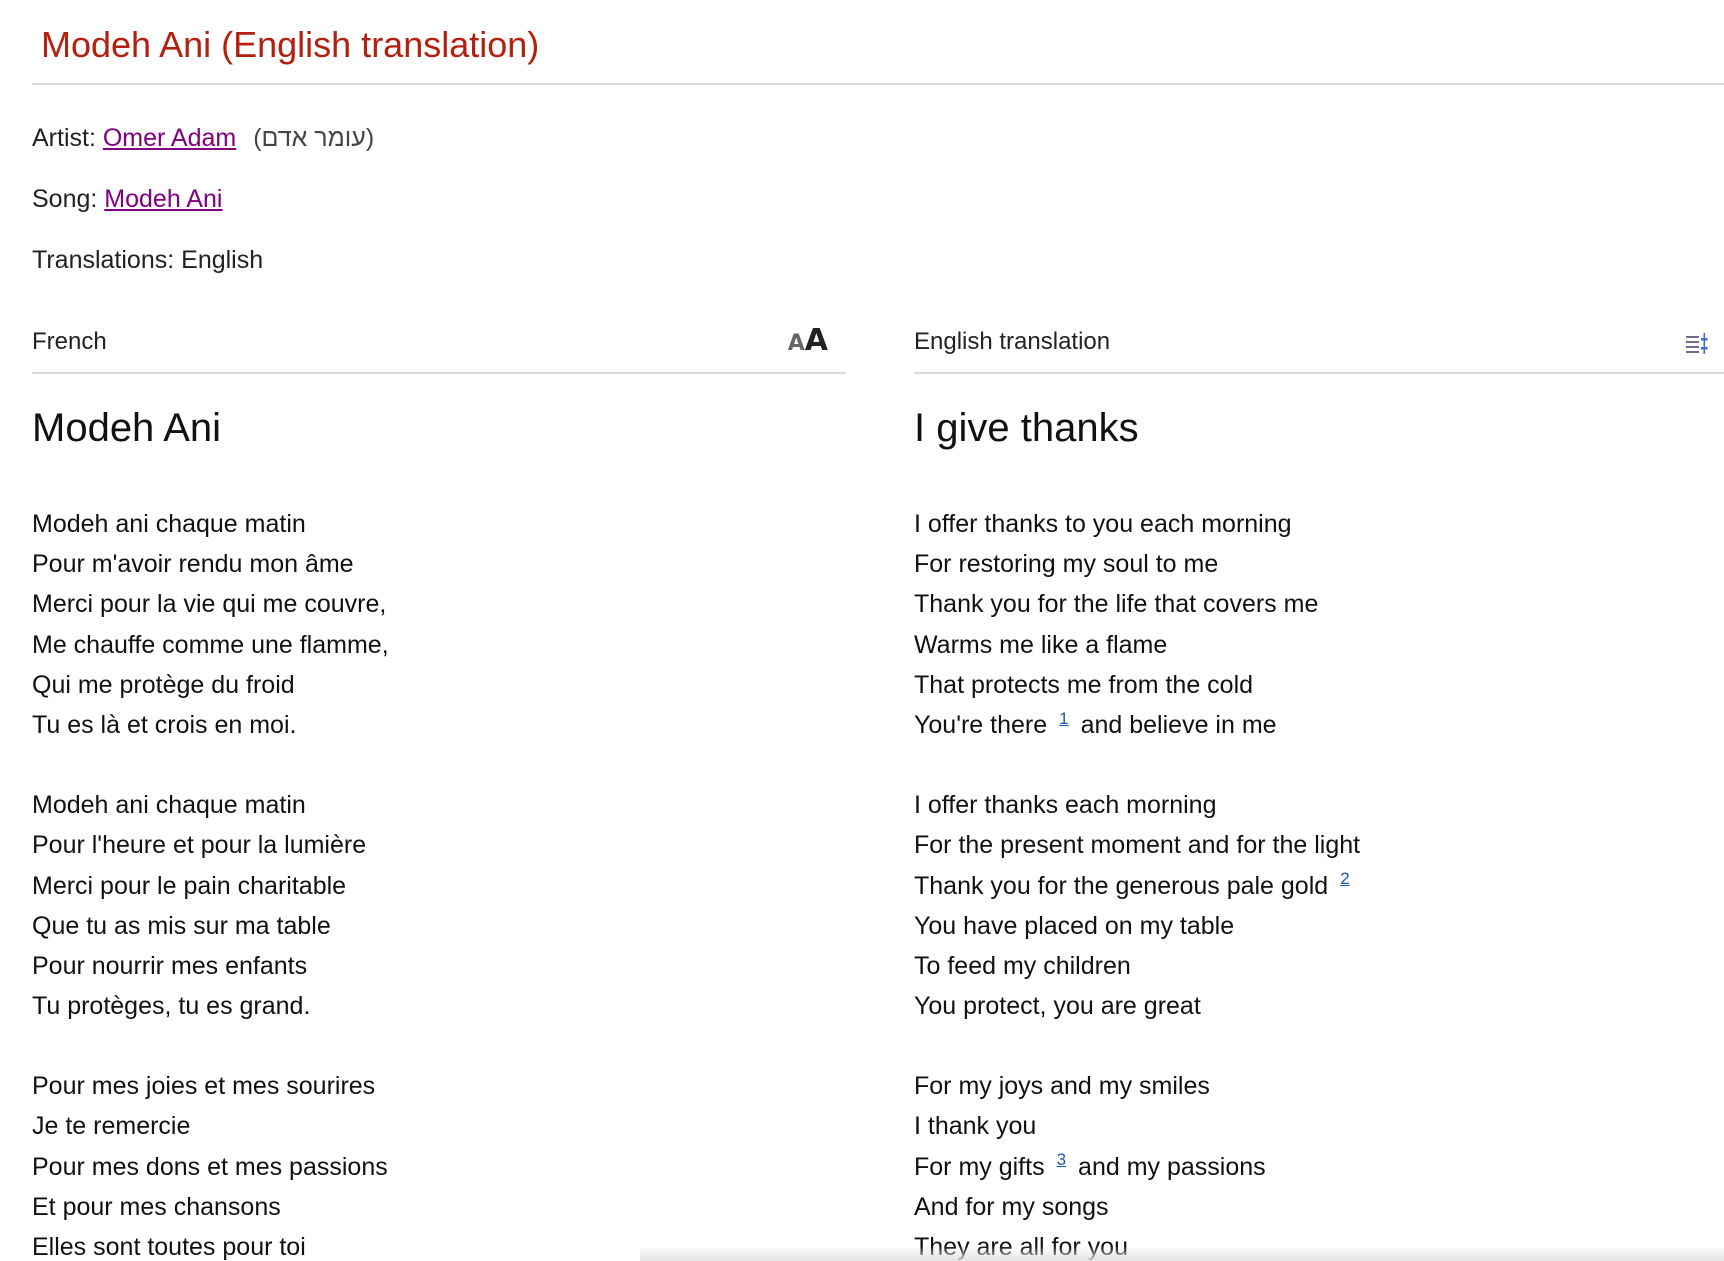 Image resolution: width=1724 pixels, height=1261 pixels. What do you see at coordinates (169, 138) in the screenshot?
I see `artist-link: Omer Adam` at bounding box center [169, 138].